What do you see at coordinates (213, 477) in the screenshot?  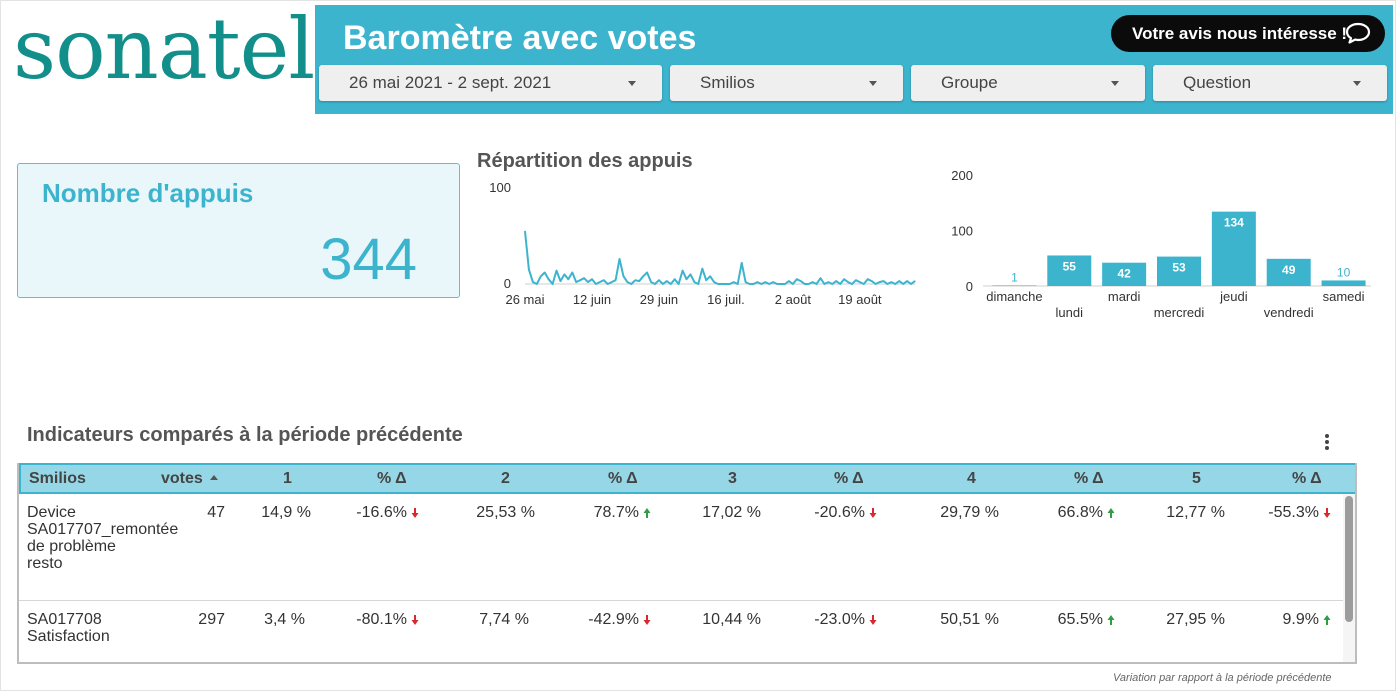 I see `sort-asc-icon` at bounding box center [213, 477].